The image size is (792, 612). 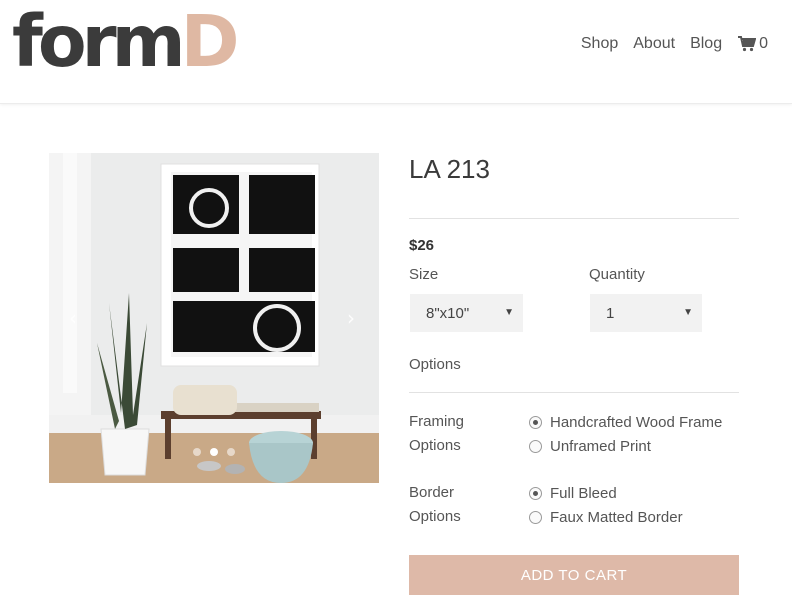 I want to click on main-nav: Shop About Blog 0, so click(x=667, y=44).